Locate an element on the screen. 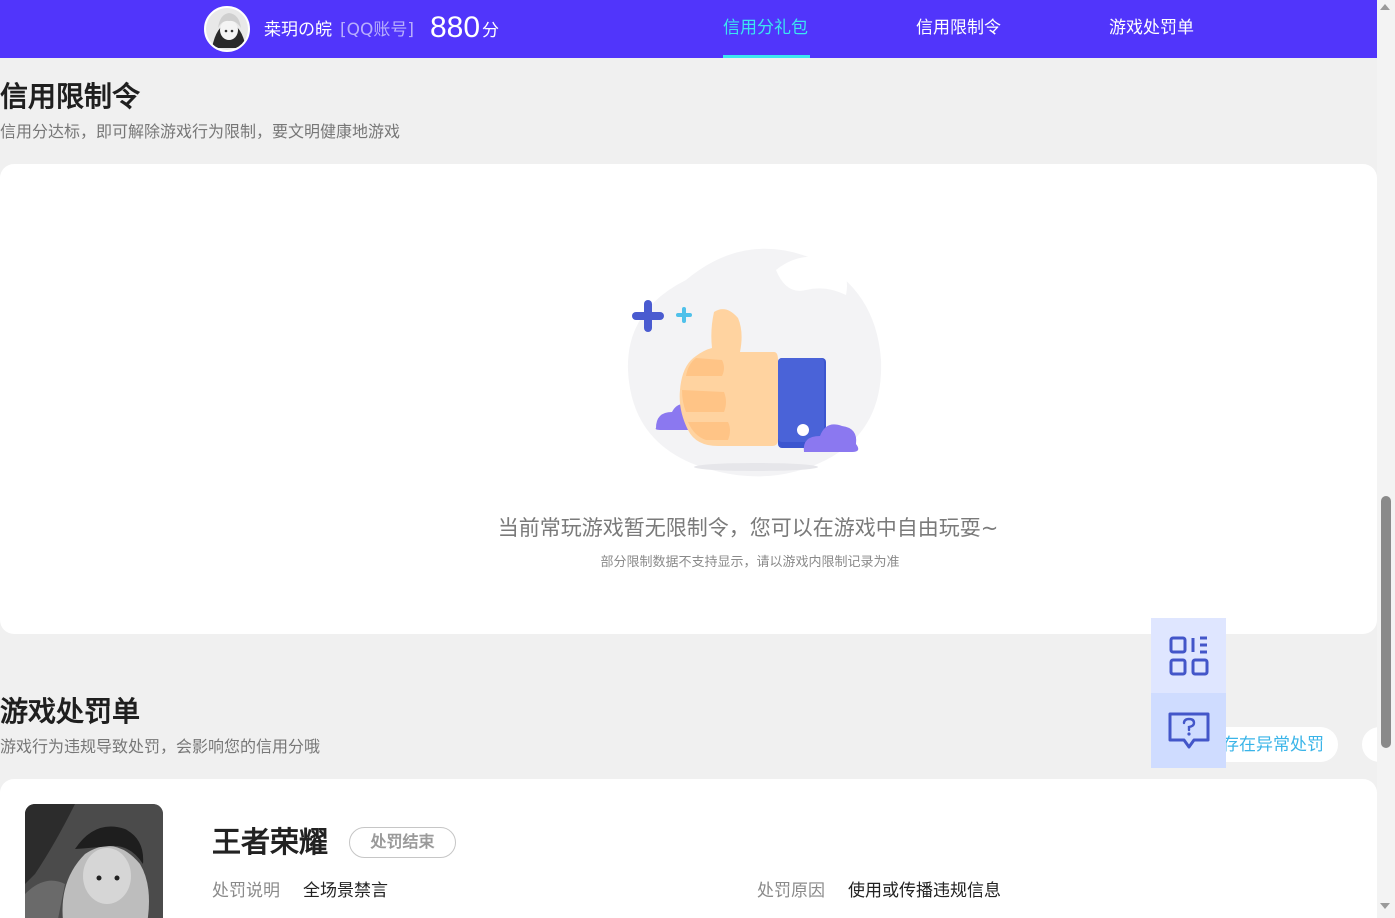  help-button is located at coordinates (1188, 730).